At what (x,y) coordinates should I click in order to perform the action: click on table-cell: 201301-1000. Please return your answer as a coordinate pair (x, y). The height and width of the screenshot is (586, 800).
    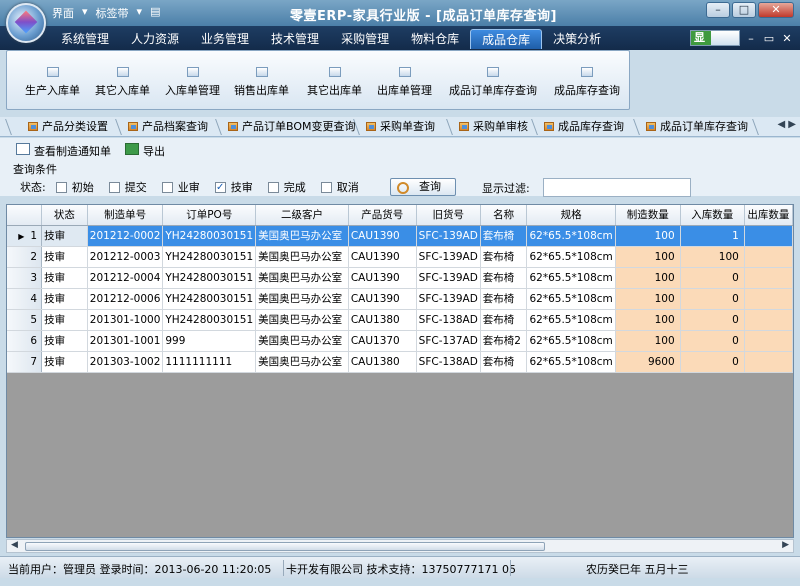
    Looking at the image, I should click on (125, 320).